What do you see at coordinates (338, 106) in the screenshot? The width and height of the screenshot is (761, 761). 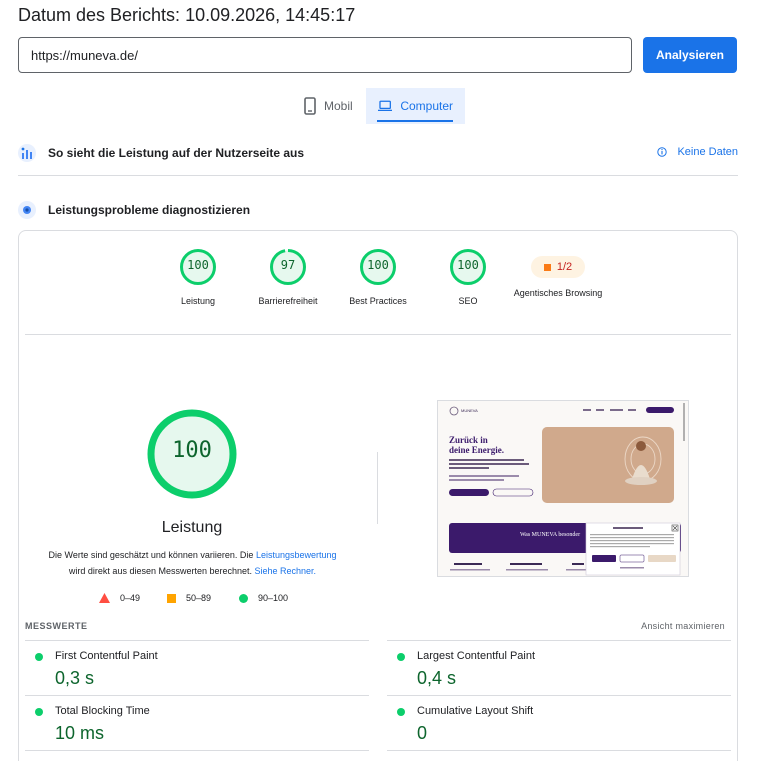 I see `tab-mobile-label: Mobil` at bounding box center [338, 106].